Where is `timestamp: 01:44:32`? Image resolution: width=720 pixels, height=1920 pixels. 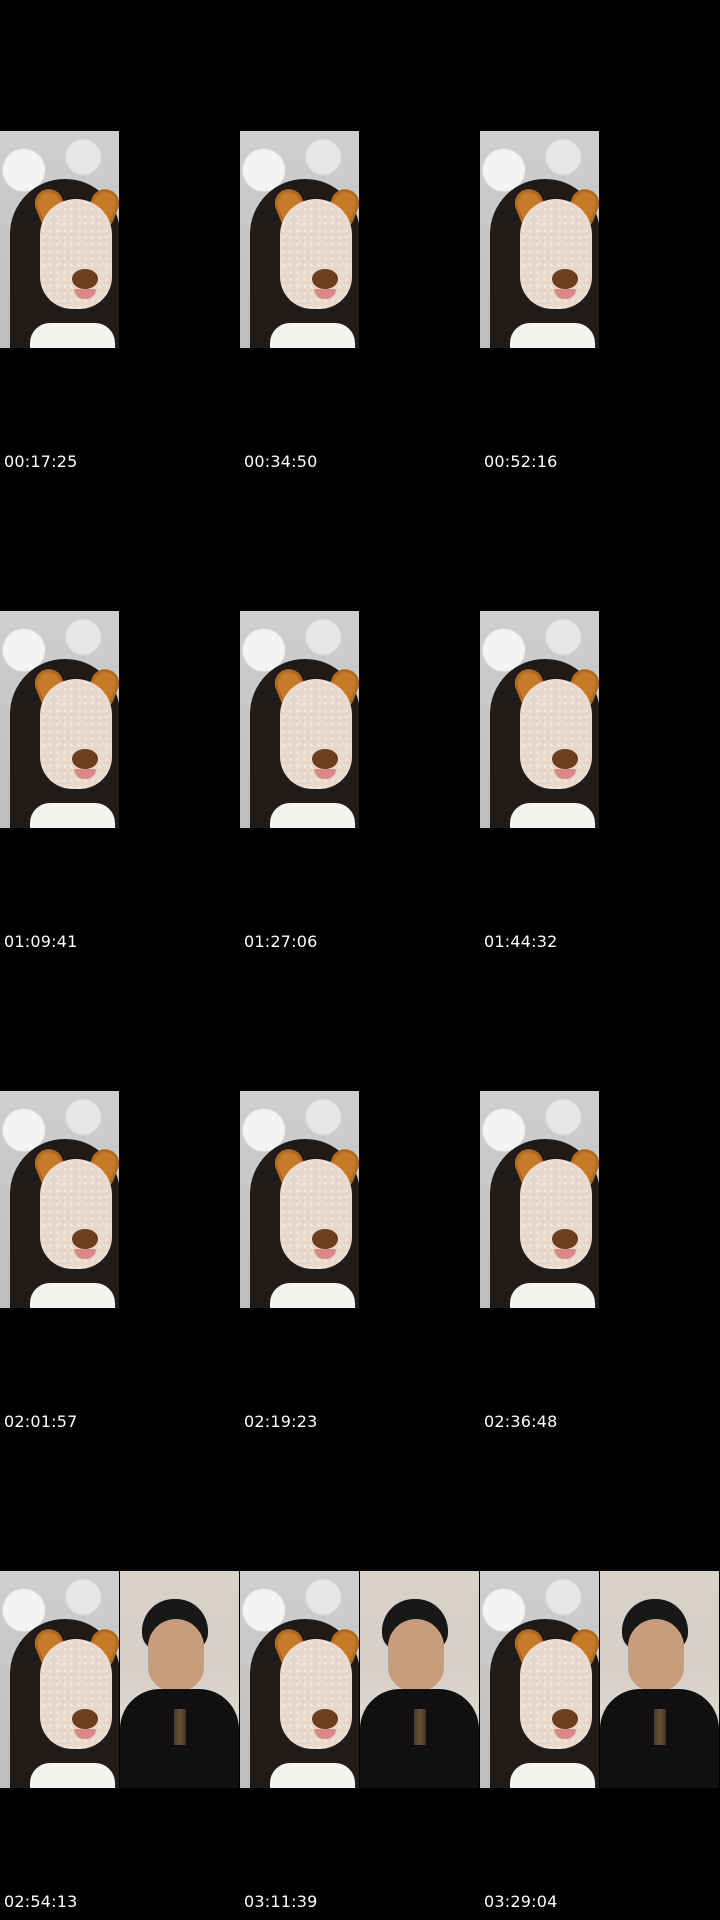 timestamp: 01:44:32 is located at coordinates (521, 941).